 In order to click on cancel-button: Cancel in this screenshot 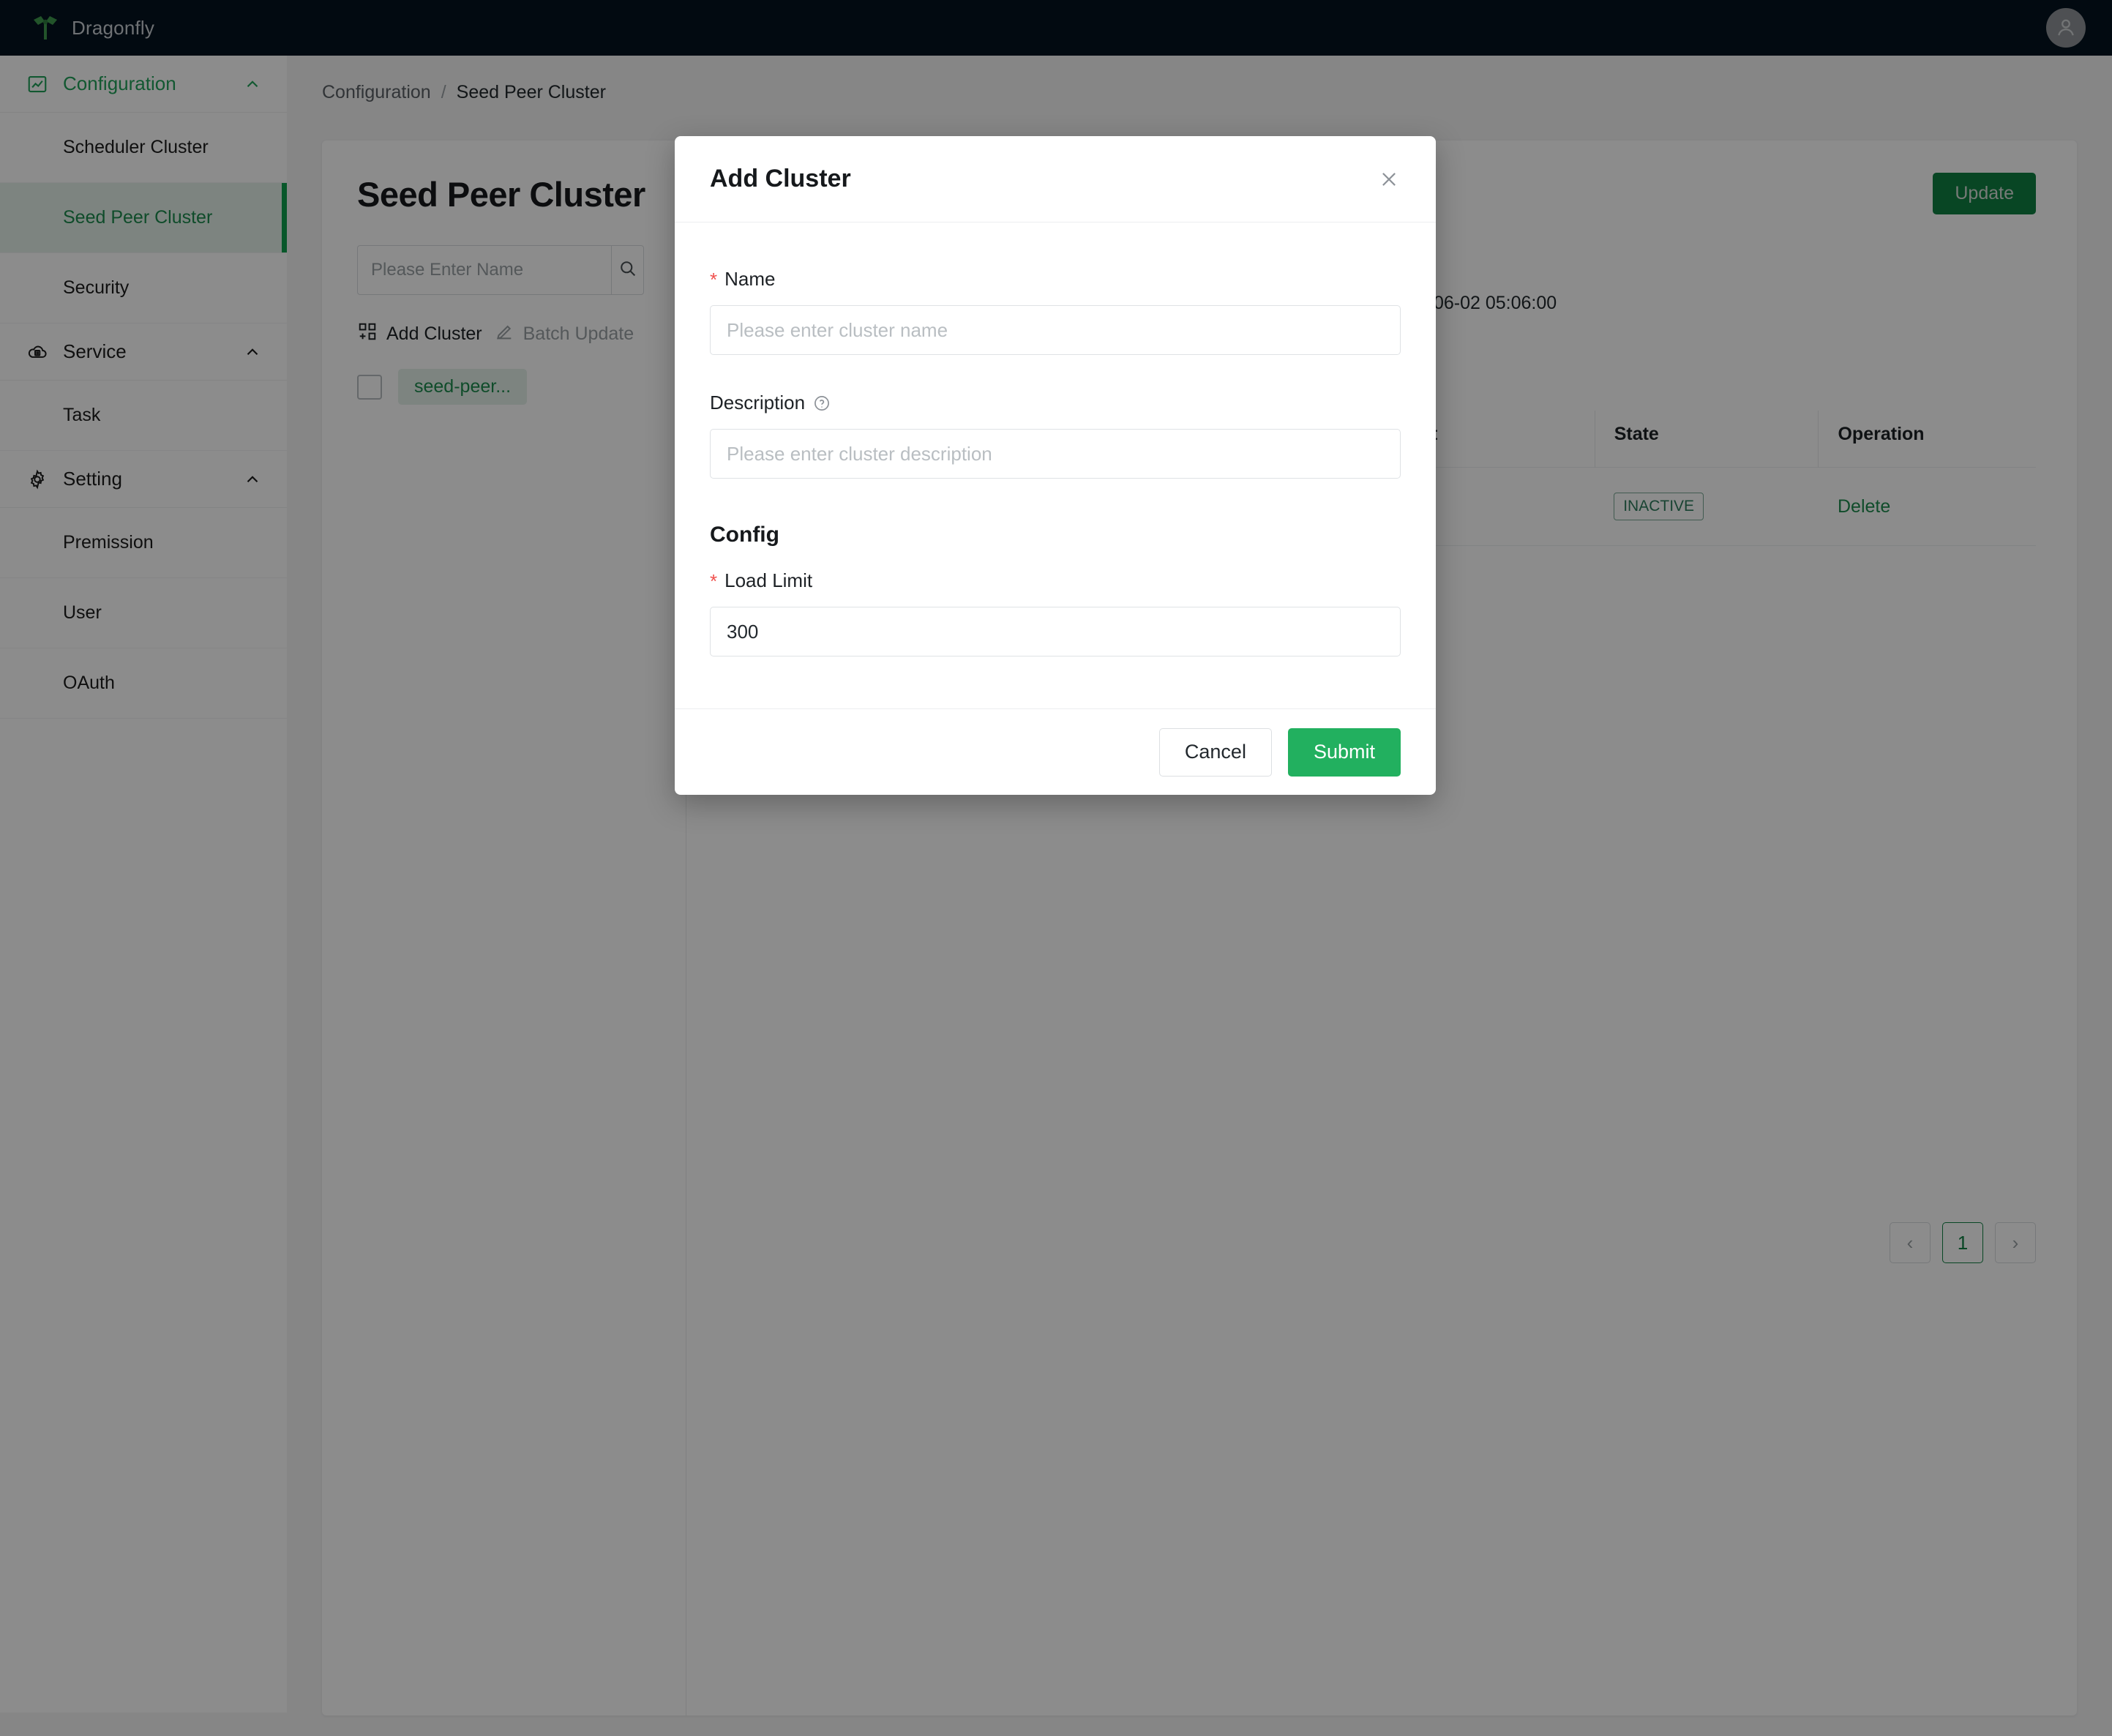, I will do `click(1215, 752)`.